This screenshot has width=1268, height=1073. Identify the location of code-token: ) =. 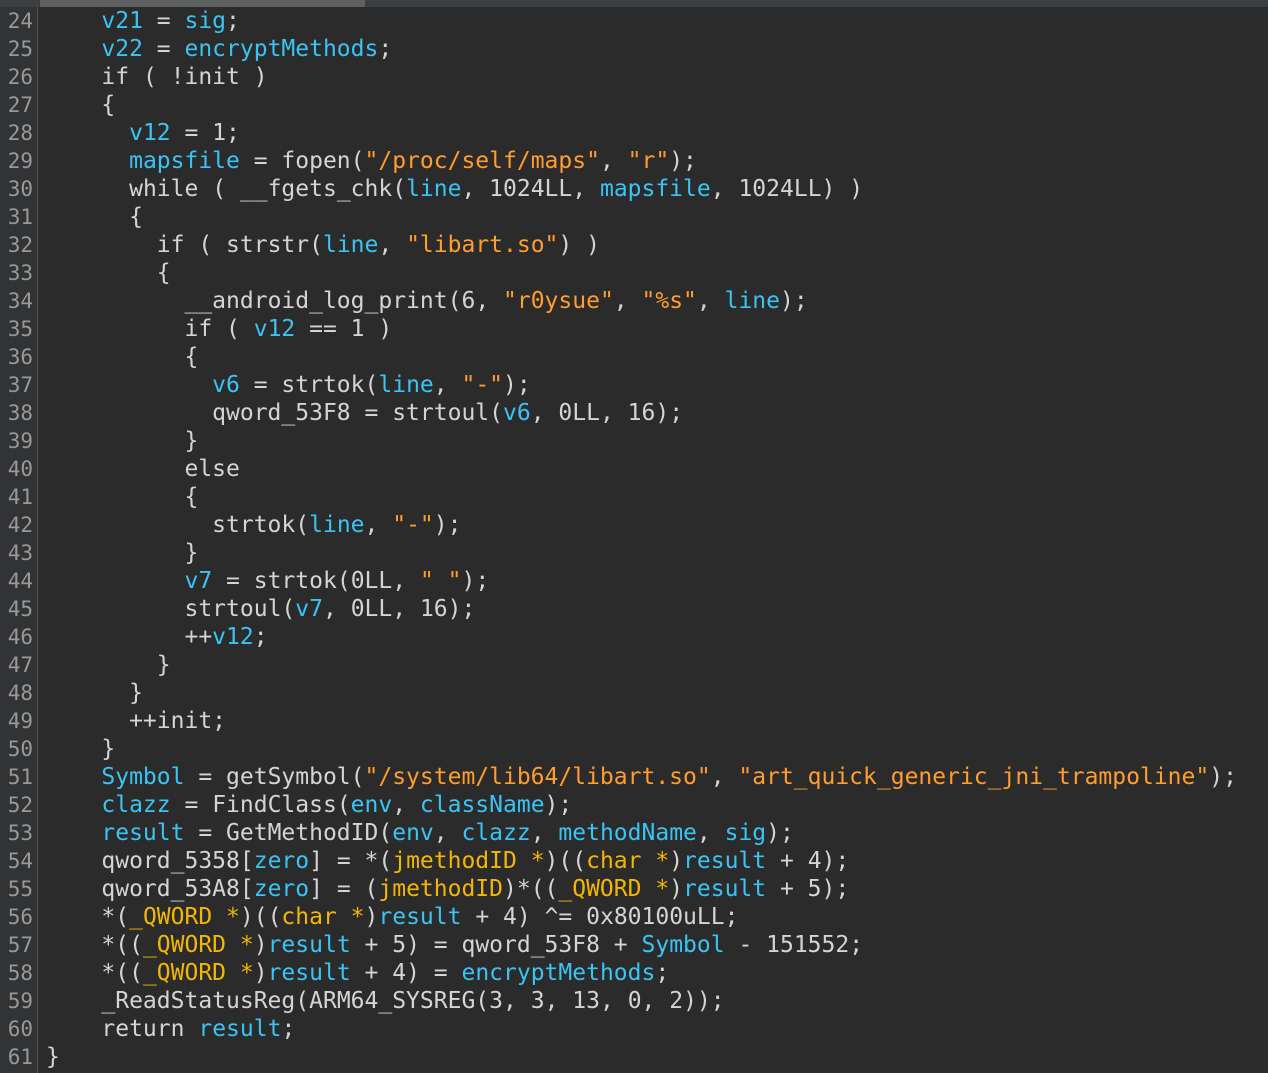
(434, 973).